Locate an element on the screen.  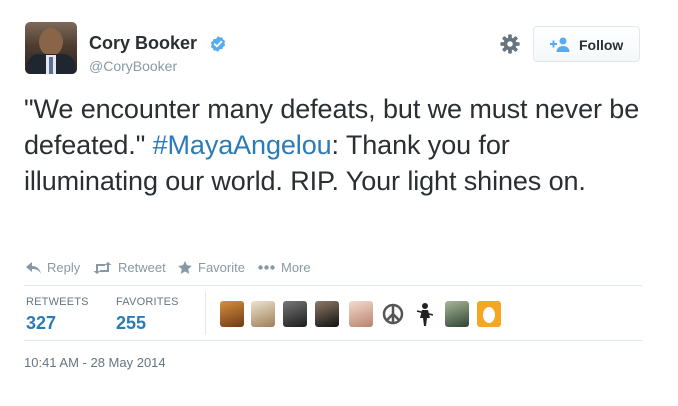
peace-sign-avatar is located at coordinates (393, 314).